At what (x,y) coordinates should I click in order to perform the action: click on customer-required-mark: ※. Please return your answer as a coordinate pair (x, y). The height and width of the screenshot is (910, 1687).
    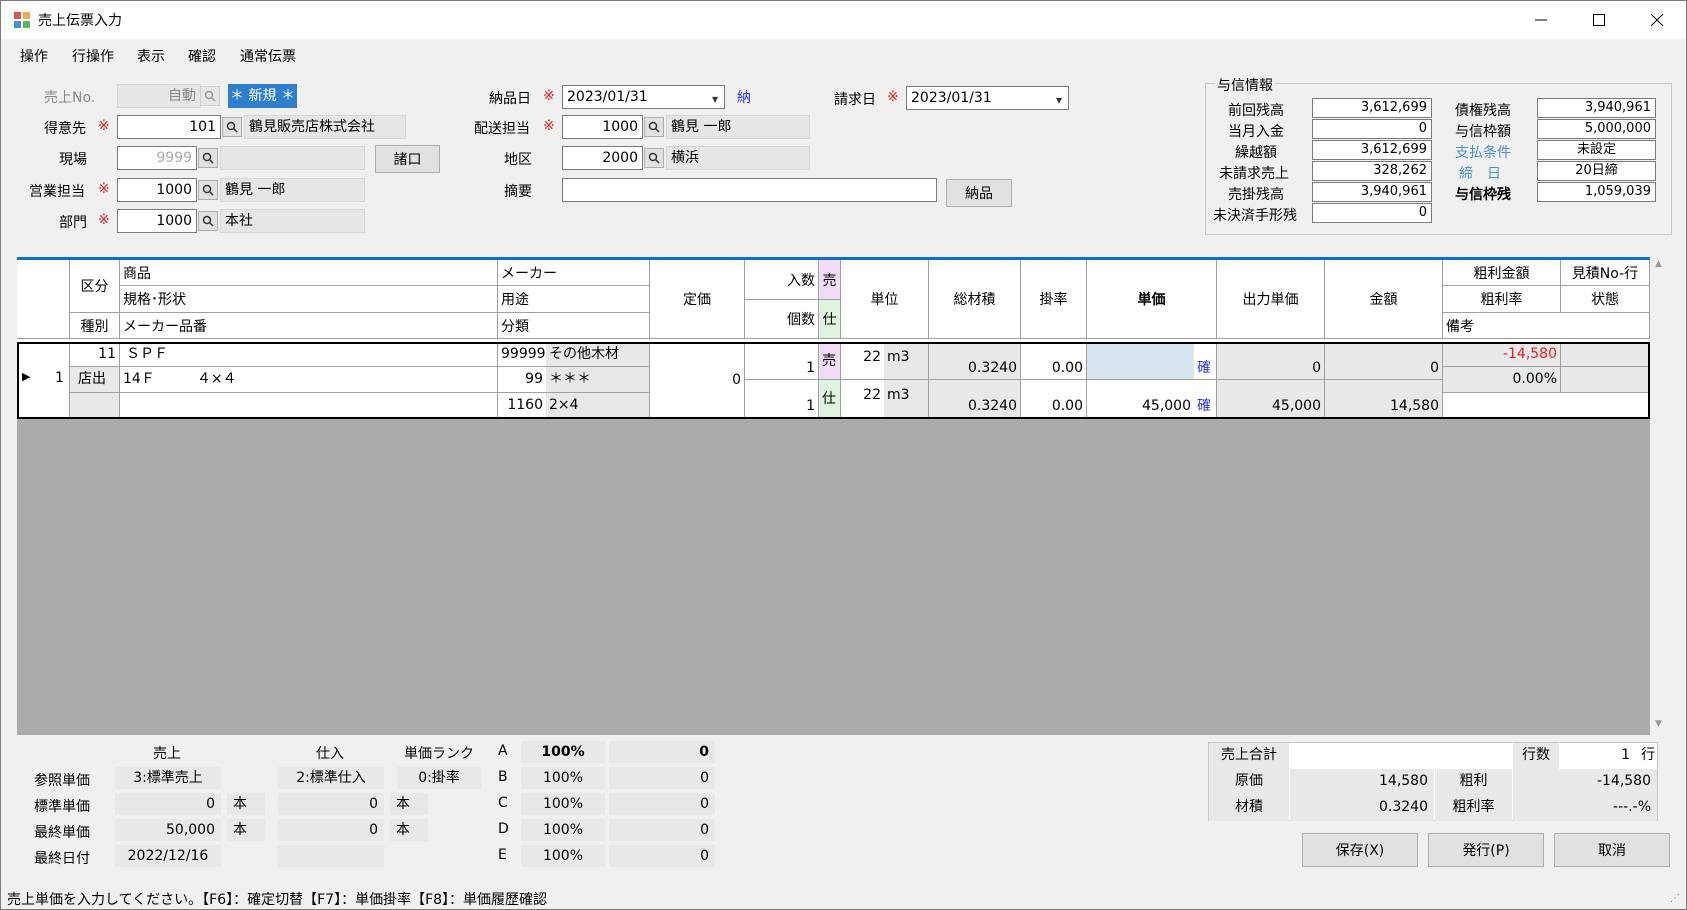
    Looking at the image, I should click on (104, 126).